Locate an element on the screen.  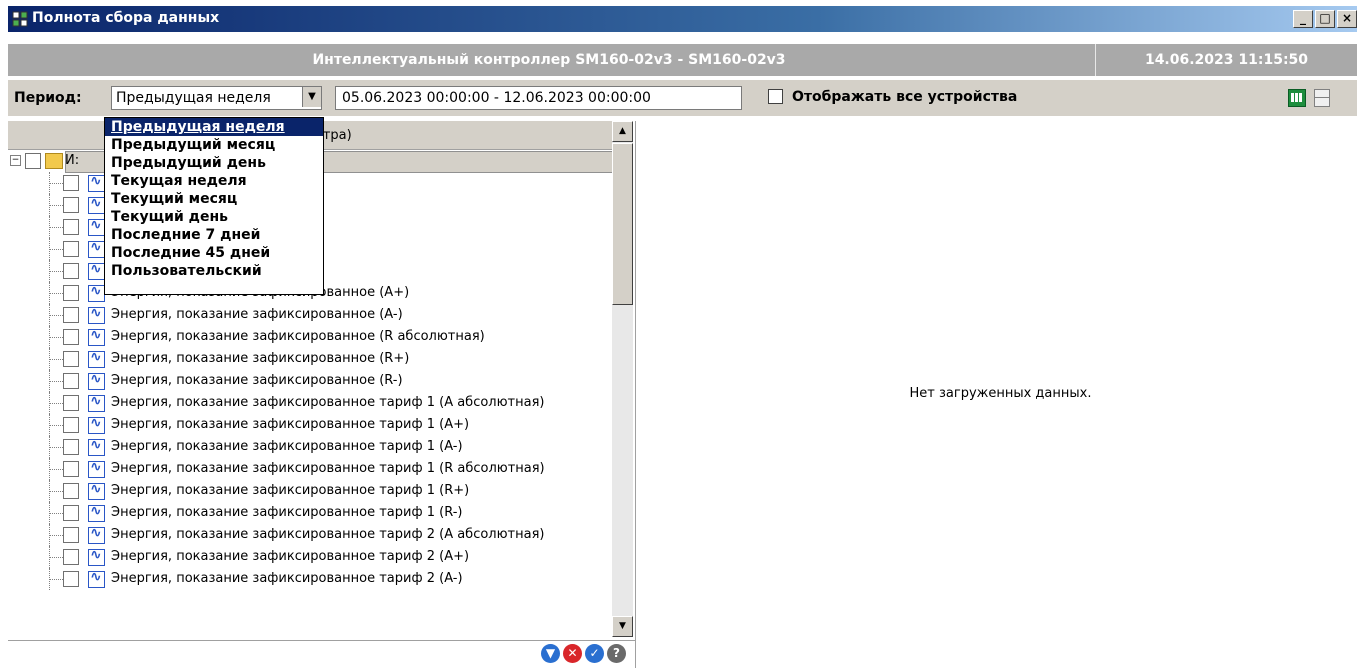
table-view-icon is located at coordinates (1297, 98).